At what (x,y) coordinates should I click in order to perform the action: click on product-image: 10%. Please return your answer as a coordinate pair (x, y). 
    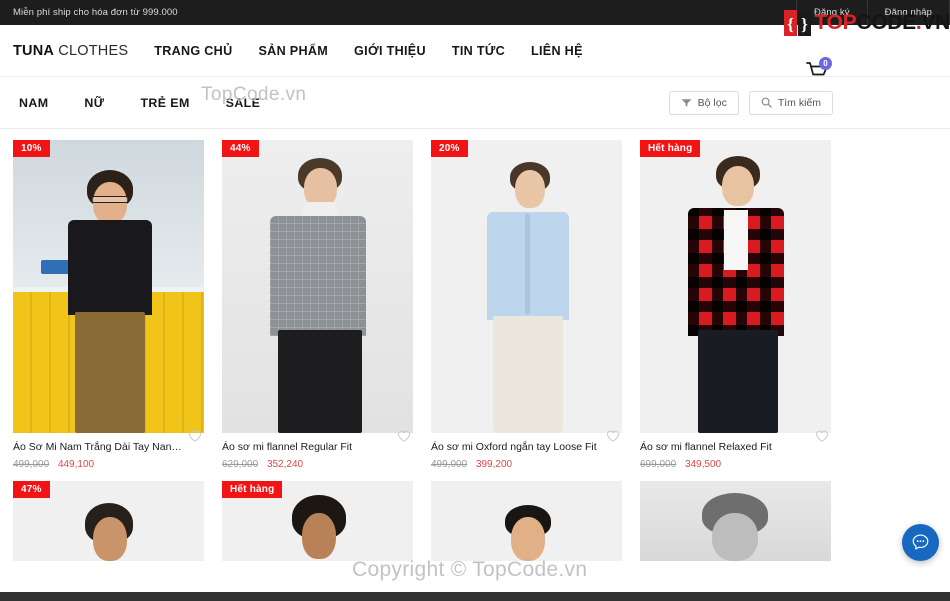
    Looking at the image, I should click on (108, 286).